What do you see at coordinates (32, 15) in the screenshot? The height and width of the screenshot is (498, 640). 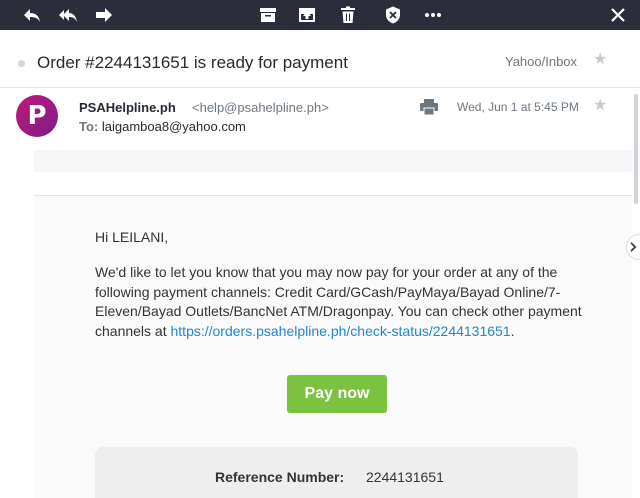 I see `reply-icon` at bounding box center [32, 15].